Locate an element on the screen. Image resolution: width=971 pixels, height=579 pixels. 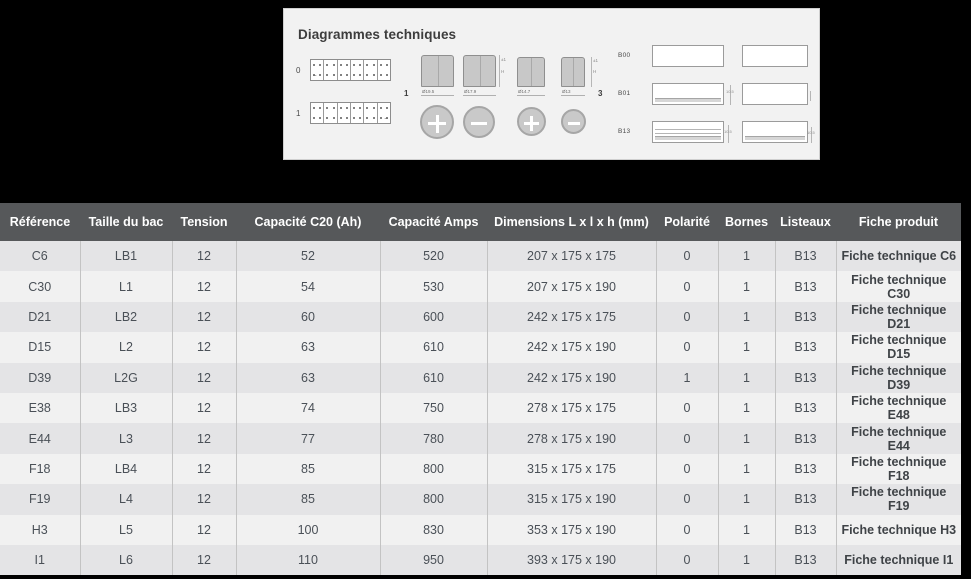
column-header-capacite-amps: Capacité Amps is located at coordinates (433, 222).